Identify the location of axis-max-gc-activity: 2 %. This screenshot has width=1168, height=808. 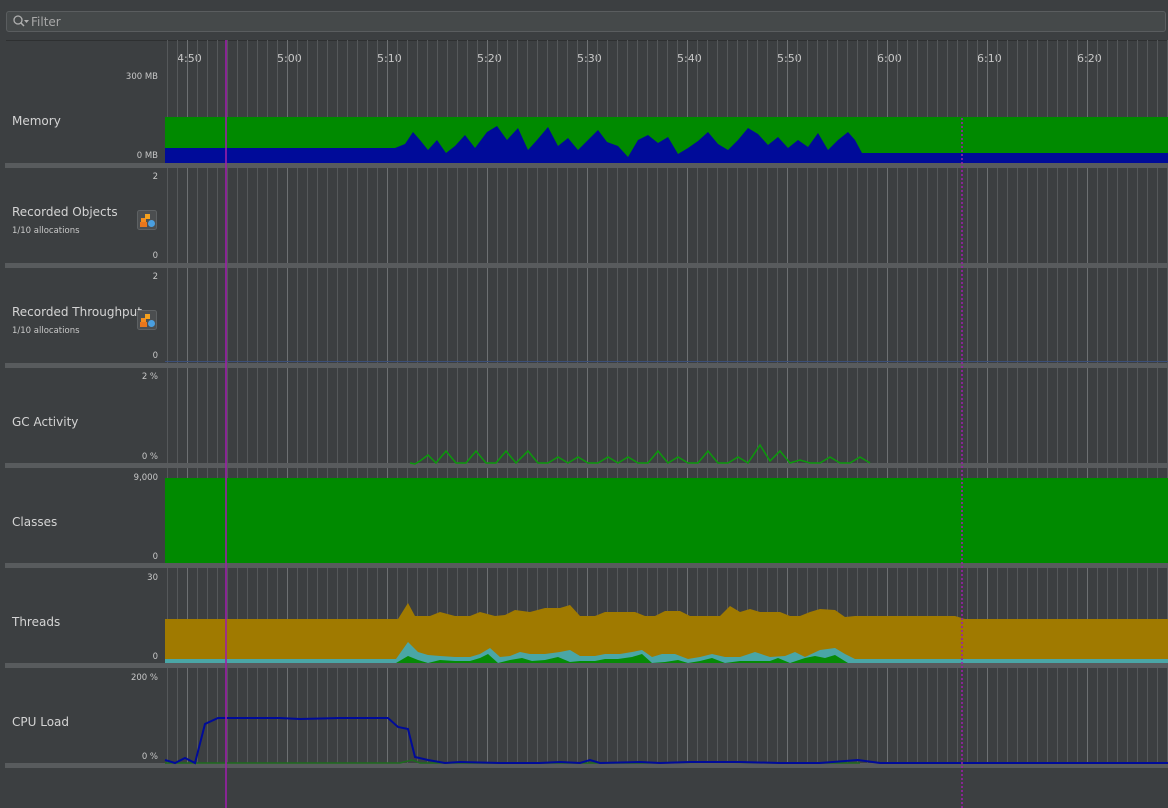
(149, 377).